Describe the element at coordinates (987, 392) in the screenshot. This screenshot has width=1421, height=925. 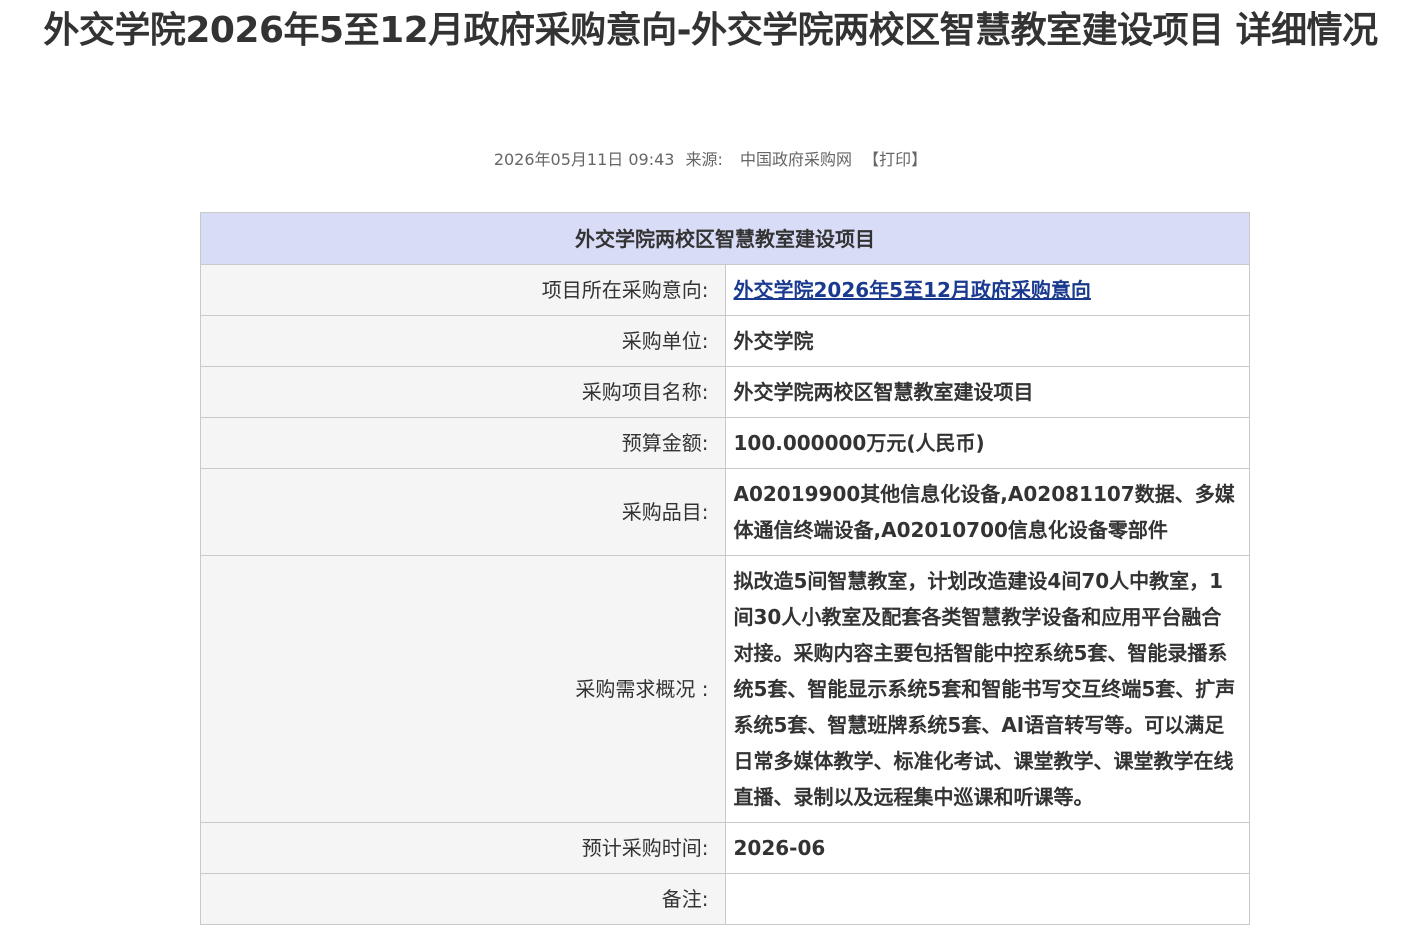
I see `row-value-project-name: 外交学院两校区智慧教室建设项目` at that location.